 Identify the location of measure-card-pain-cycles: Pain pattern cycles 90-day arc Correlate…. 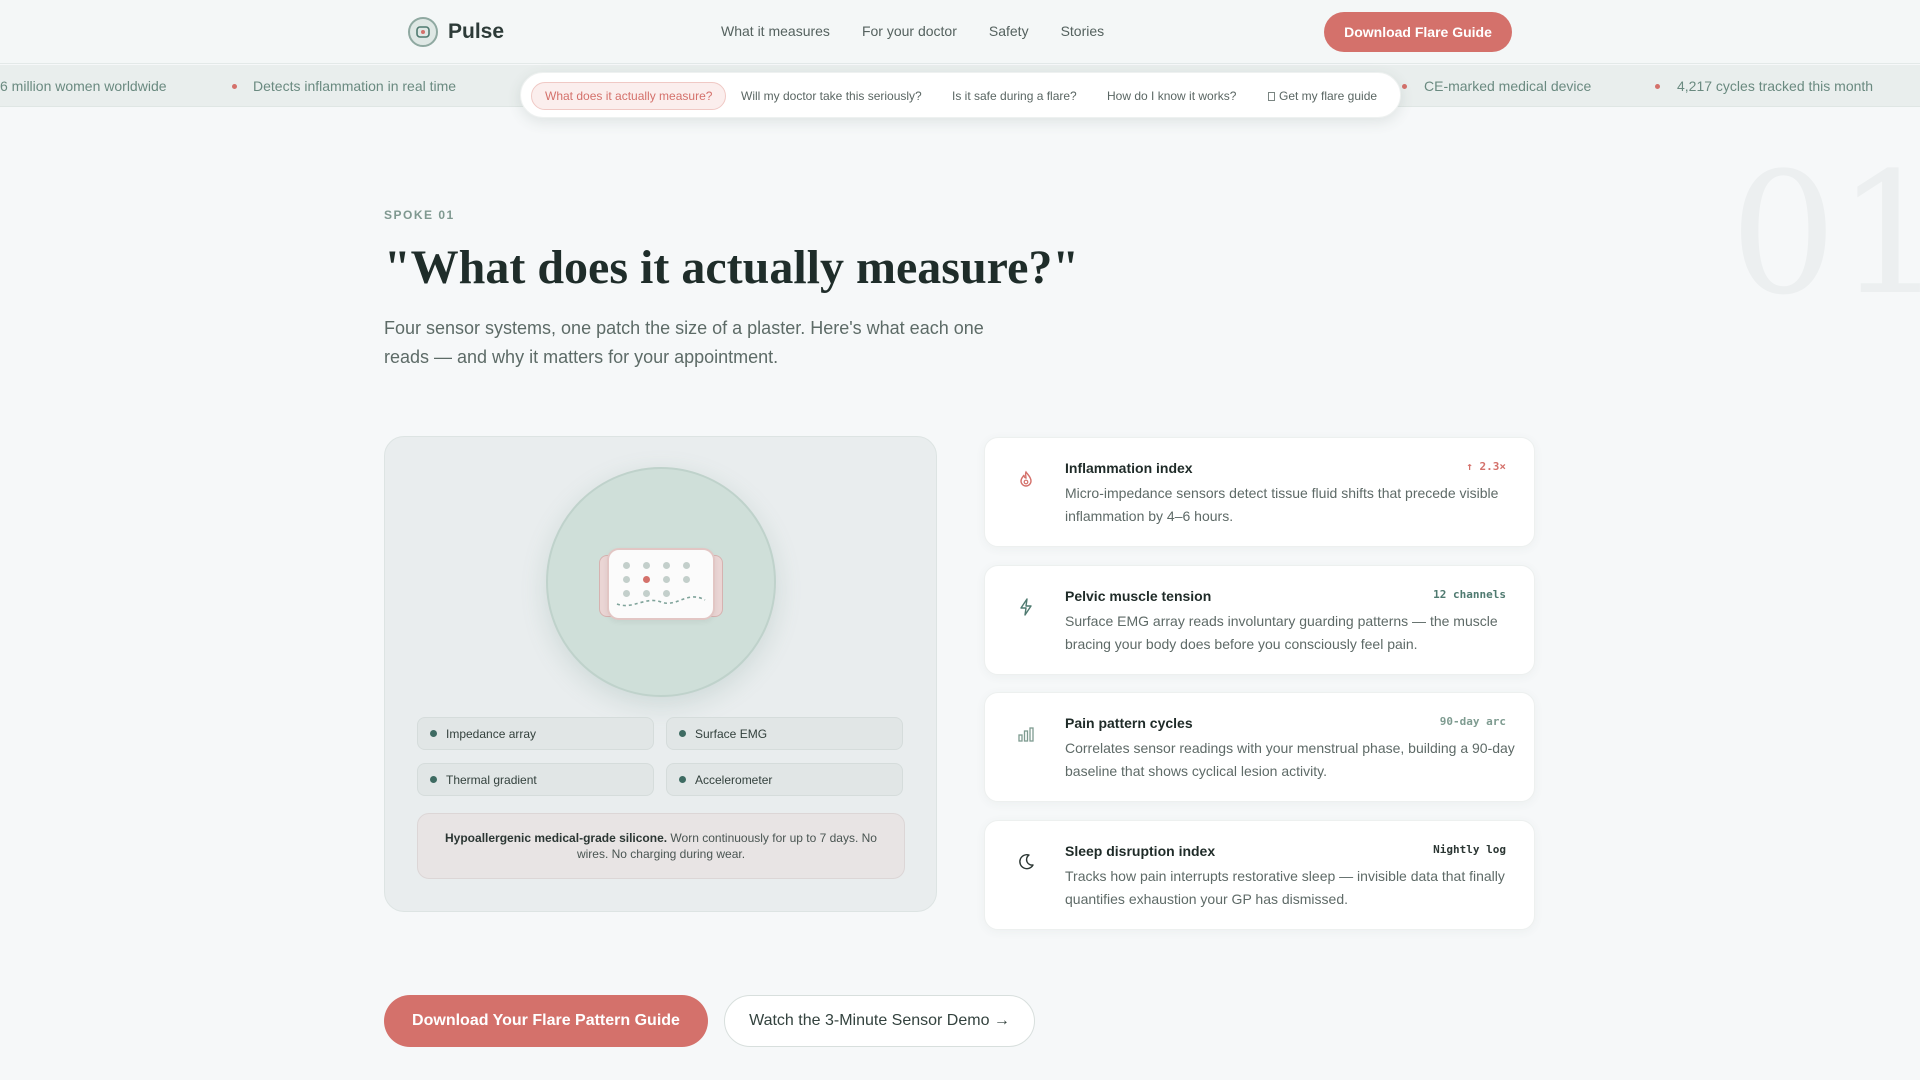
(1259, 747).